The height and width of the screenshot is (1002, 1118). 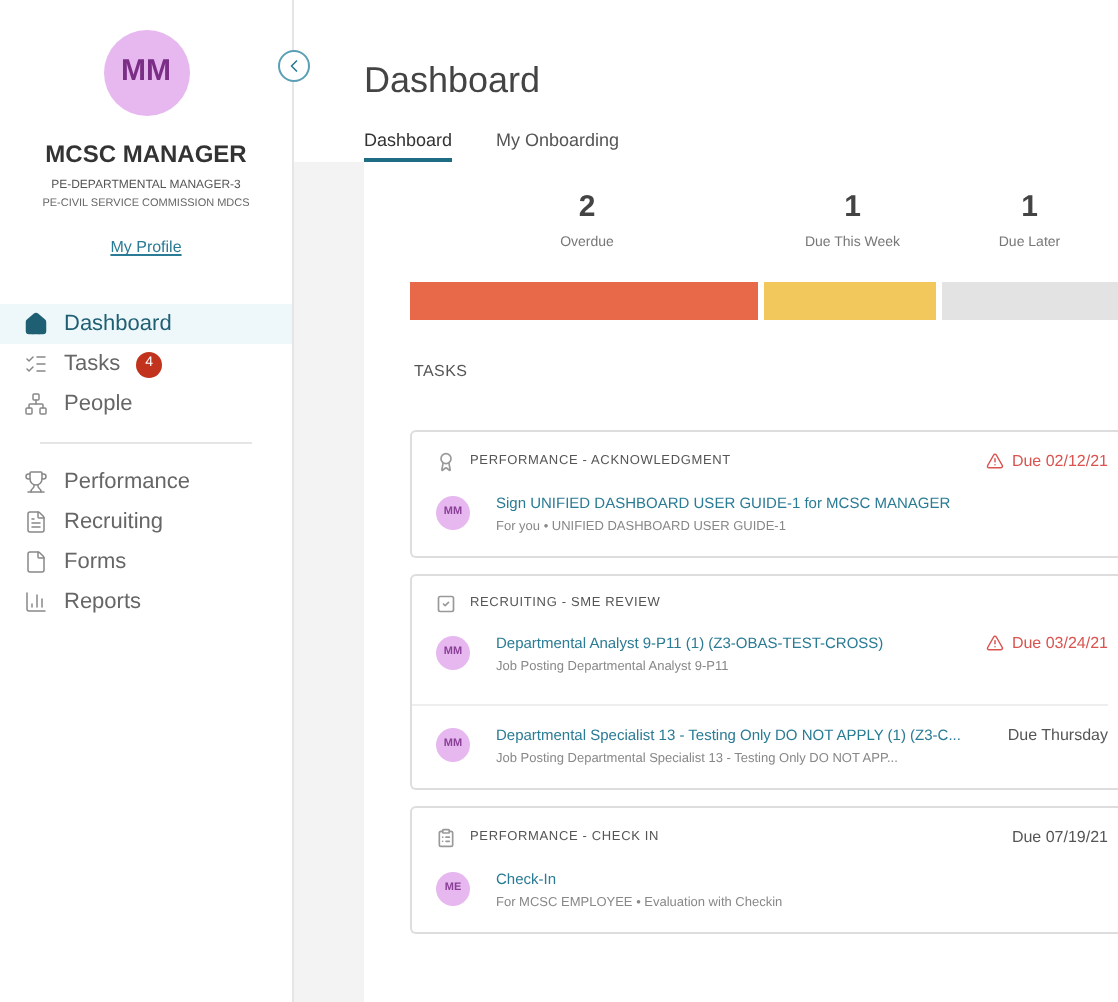 I want to click on nav-item: Performance, so click(x=146, y=482).